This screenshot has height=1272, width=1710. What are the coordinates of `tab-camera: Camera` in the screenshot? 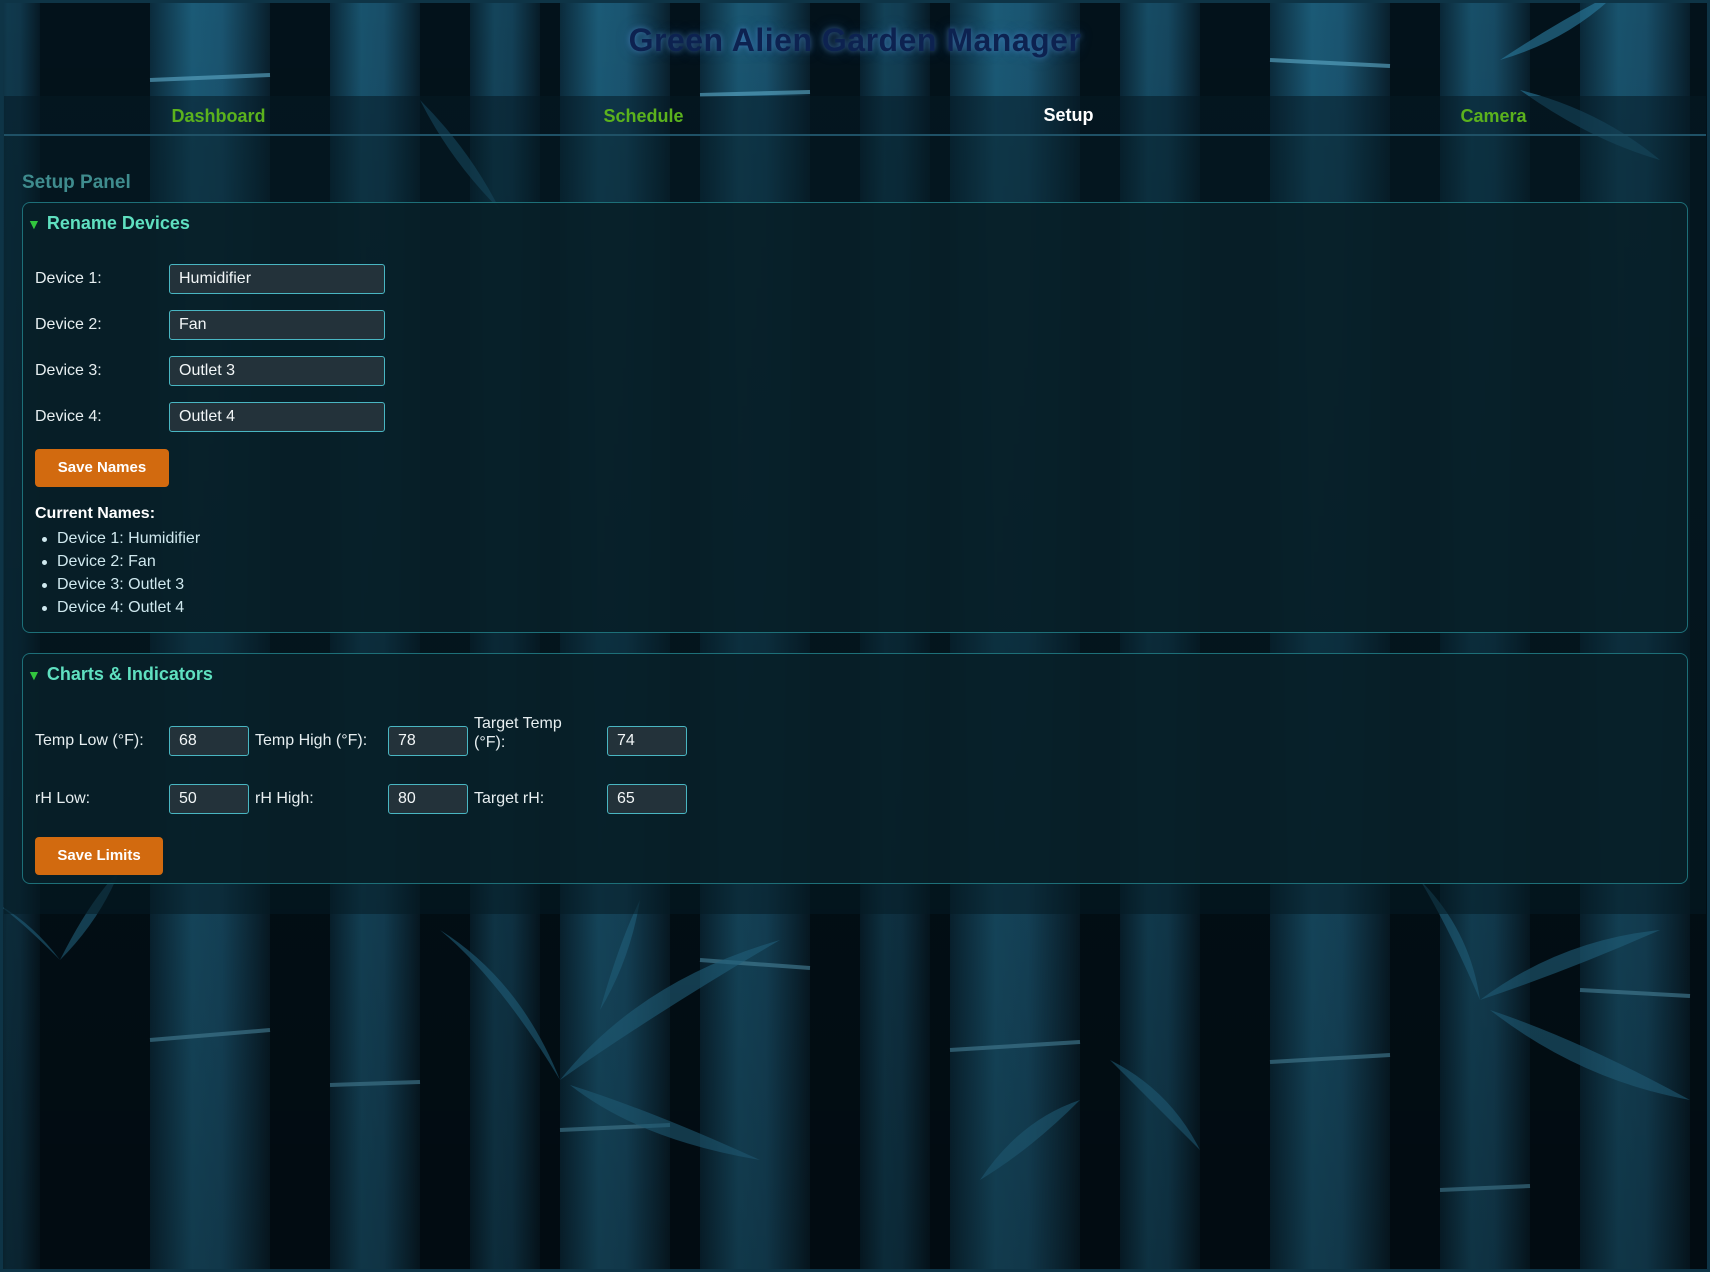 It's located at (1493, 116).